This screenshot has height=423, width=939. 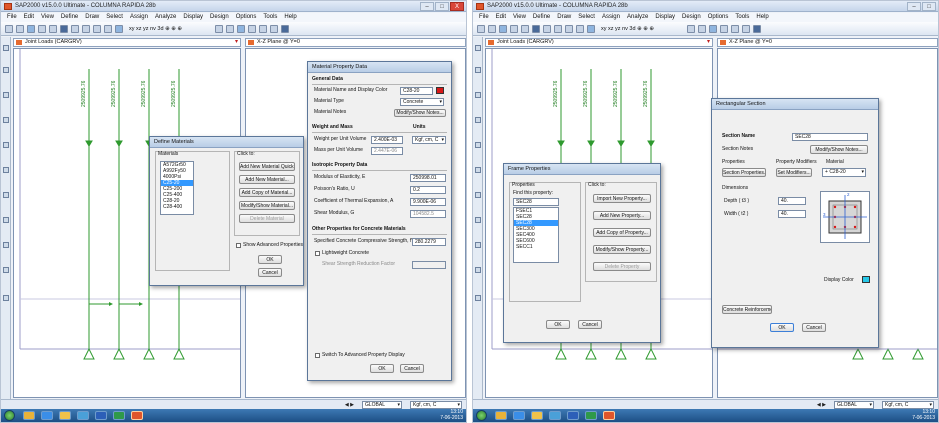 What do you see at coordinates (537, 415) in the screenshot?
I see `file-explorer-icon` at bounding box center [537, 415].